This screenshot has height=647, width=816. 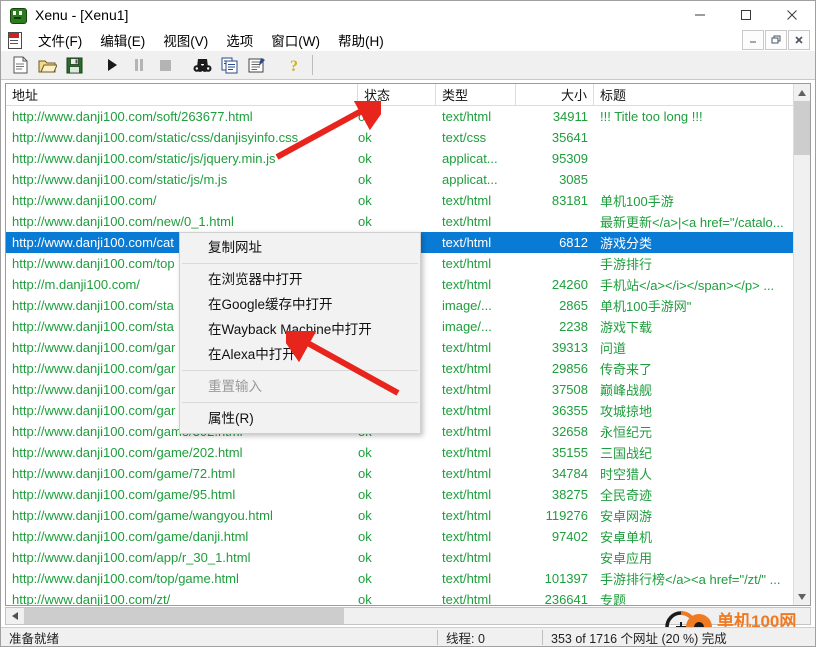 What do you see at coordinates (569, 536) in the screenshot?
I see `cell-size: 97402` at bounding box center [569, 536].